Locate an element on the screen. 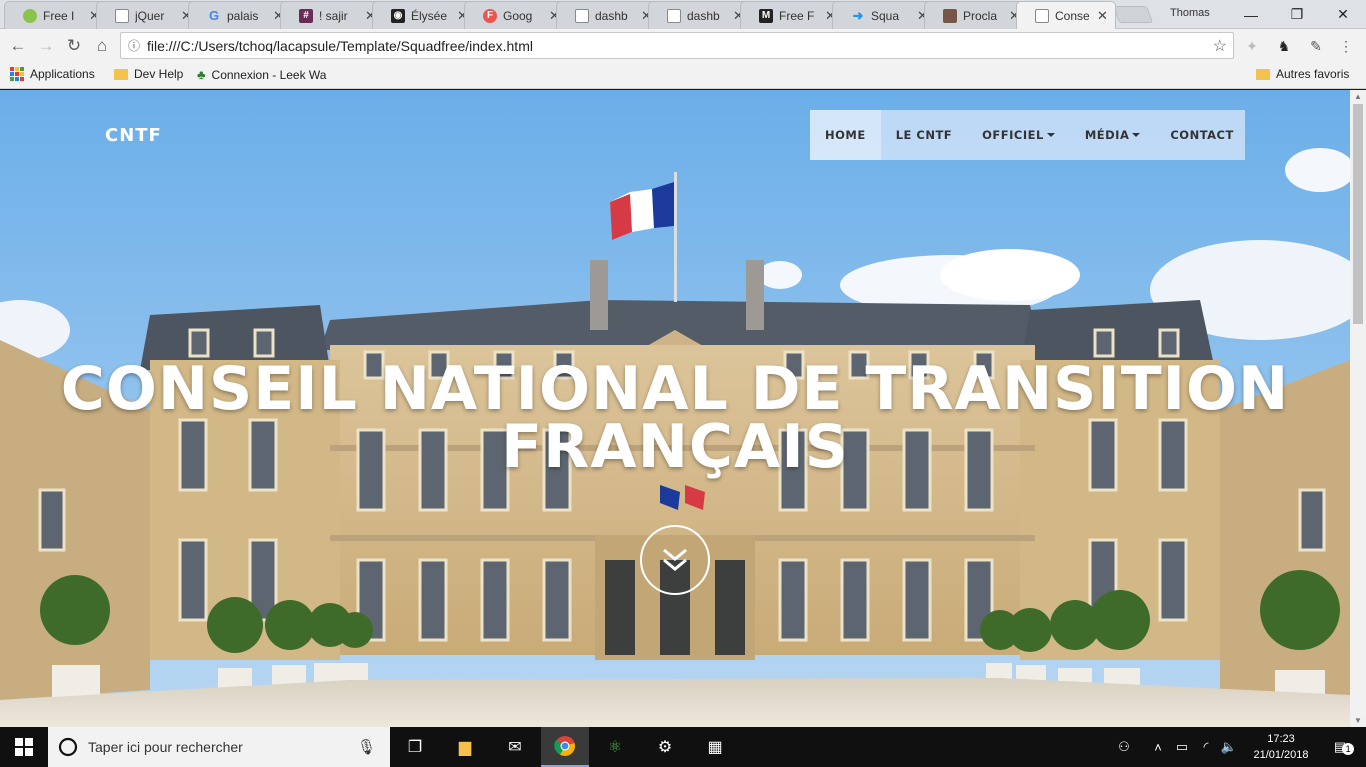 The width and height of the screenshot is (1366, 767). bookmark-dev-help: Dev Help is located at coordinates (148, 74).